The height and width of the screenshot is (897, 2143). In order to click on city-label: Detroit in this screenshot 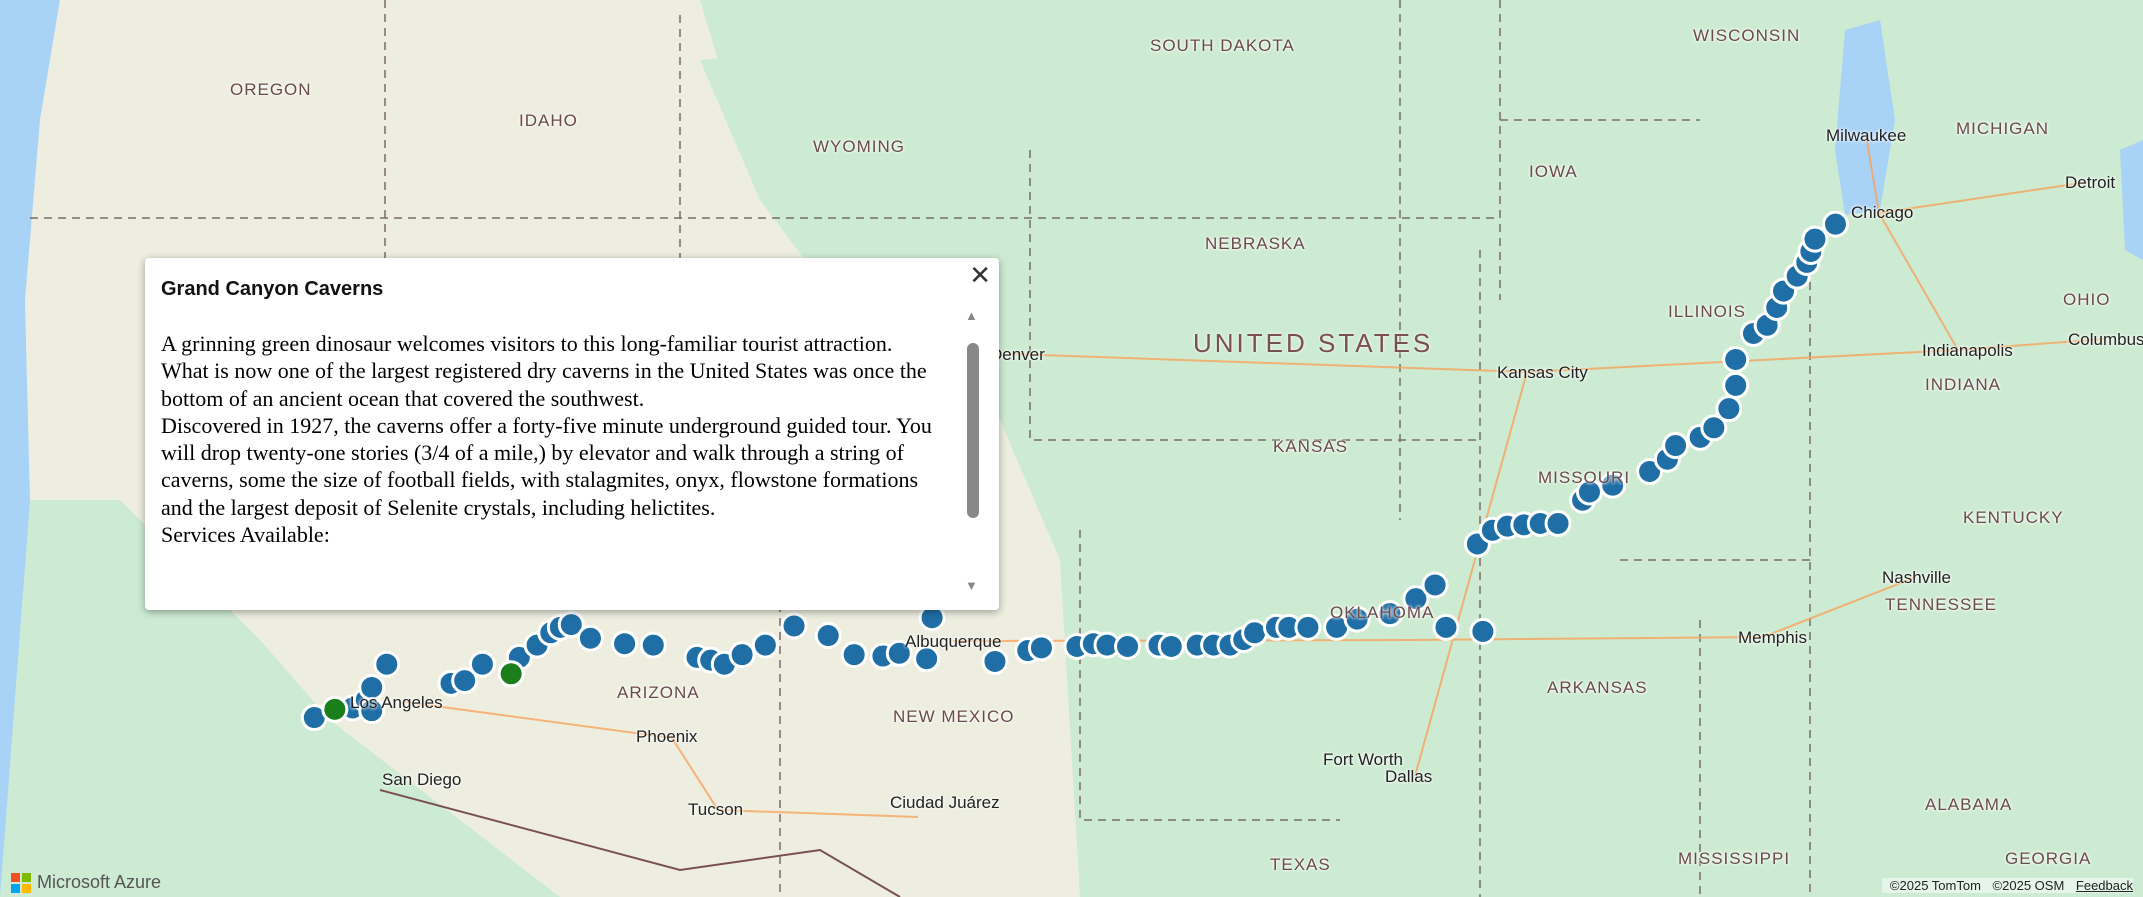, I will do `click(2090, 182)`.